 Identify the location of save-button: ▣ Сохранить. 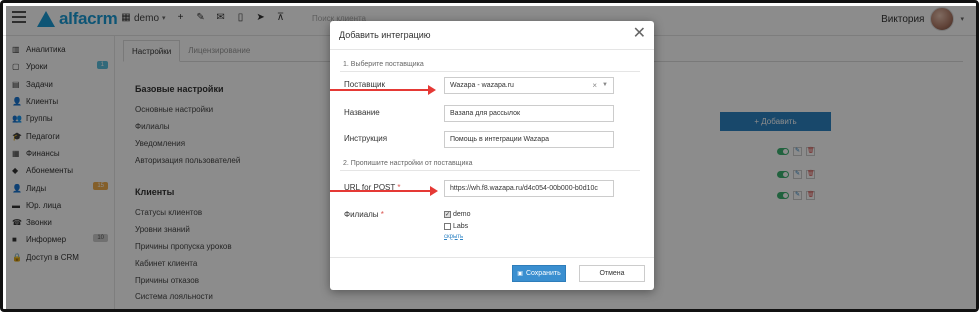
(539, 273).